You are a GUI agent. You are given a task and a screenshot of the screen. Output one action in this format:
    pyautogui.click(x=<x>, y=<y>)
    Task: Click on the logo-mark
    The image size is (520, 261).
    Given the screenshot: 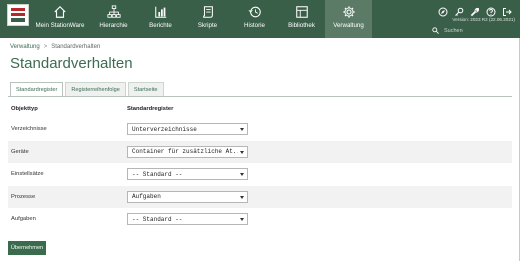 What is the action you would take?
    pyautogui.click(x=18, y=15)
    